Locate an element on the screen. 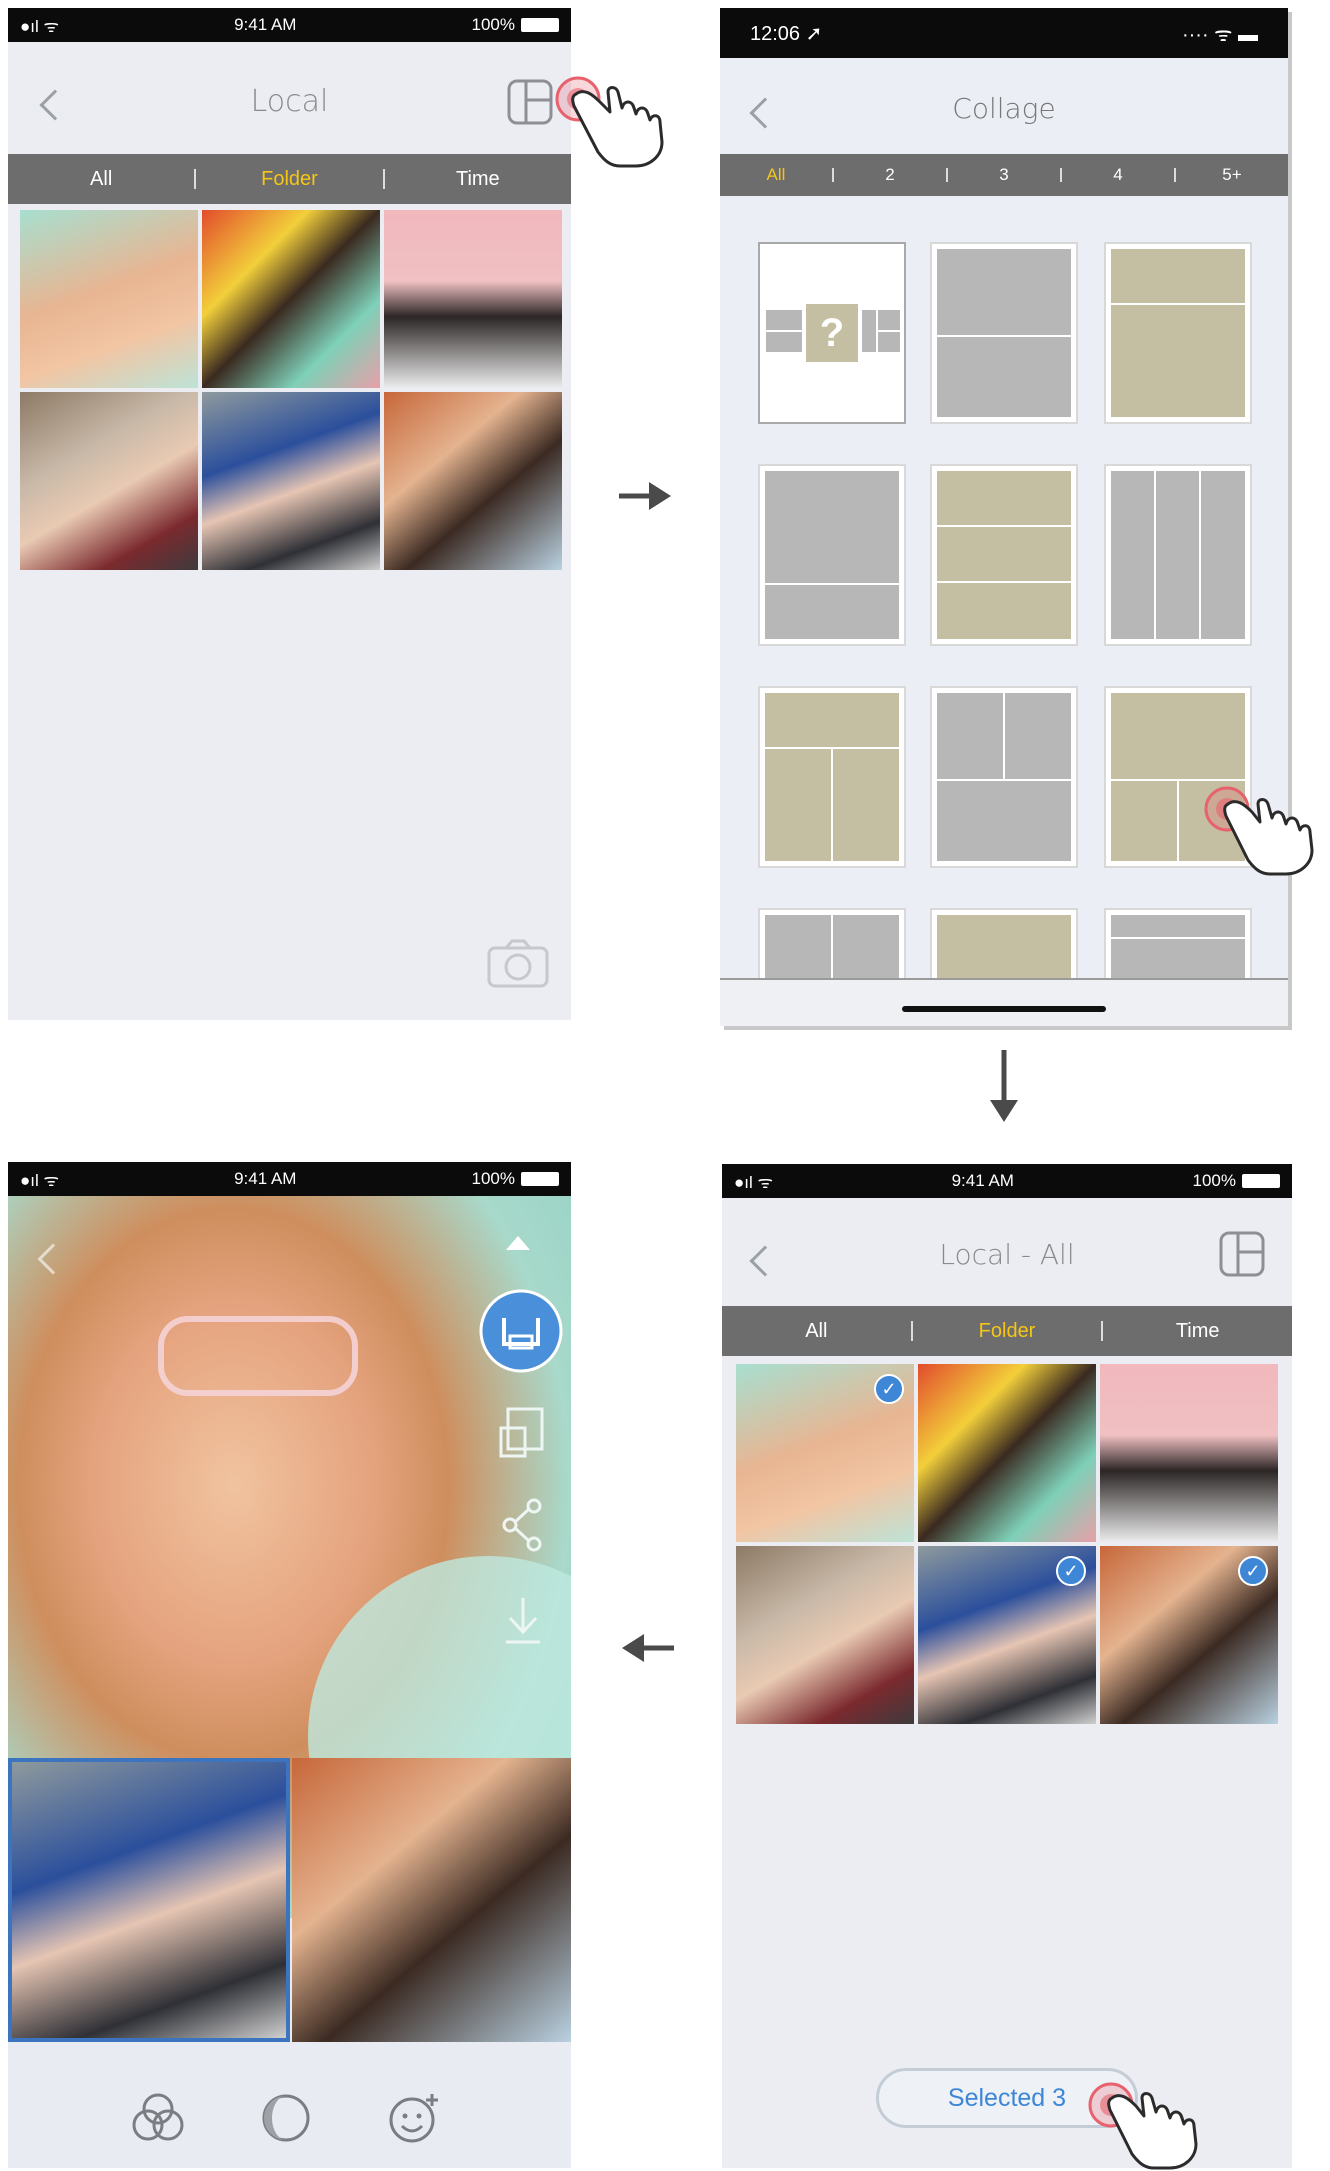 This screenshot has width=1330, height=2171. filter-3: 3 is located at coordinates (1004, 175).